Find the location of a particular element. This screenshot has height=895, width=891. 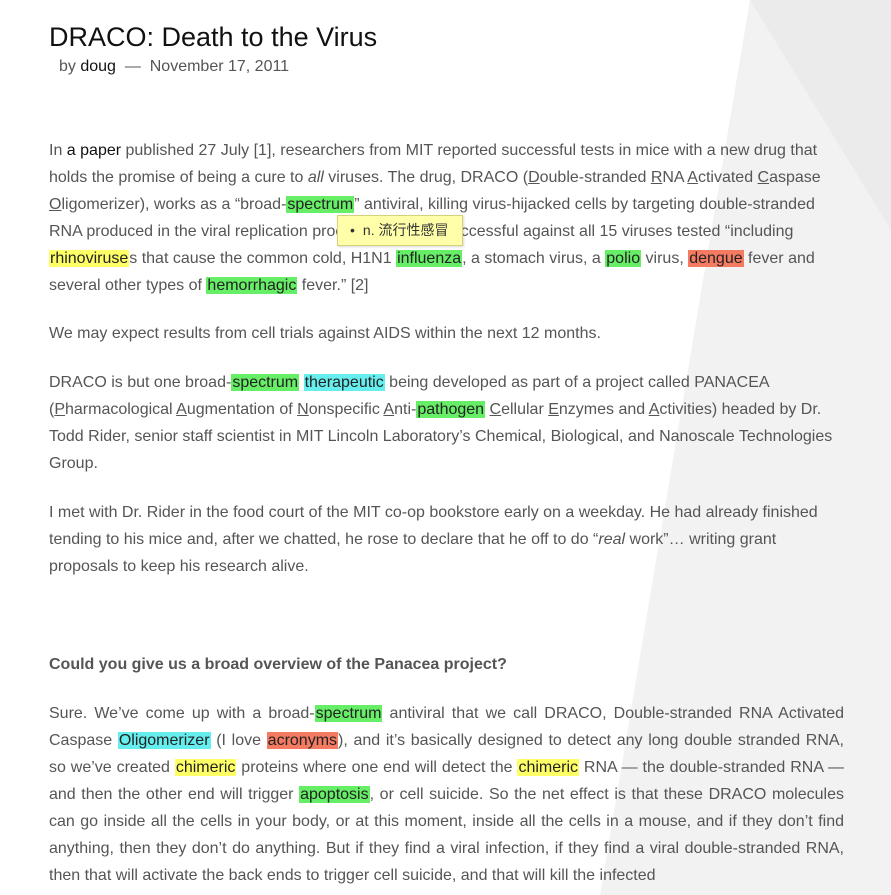

definition-tooltip: • n. 流行性感冒 is located at coordinates (400, 230).